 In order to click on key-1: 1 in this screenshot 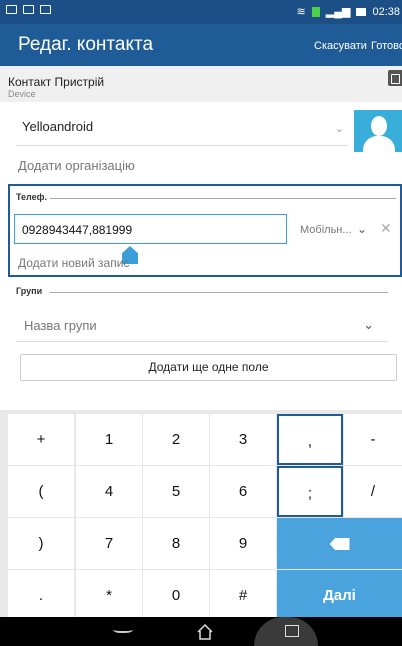, I will do `click(109, 439)`.